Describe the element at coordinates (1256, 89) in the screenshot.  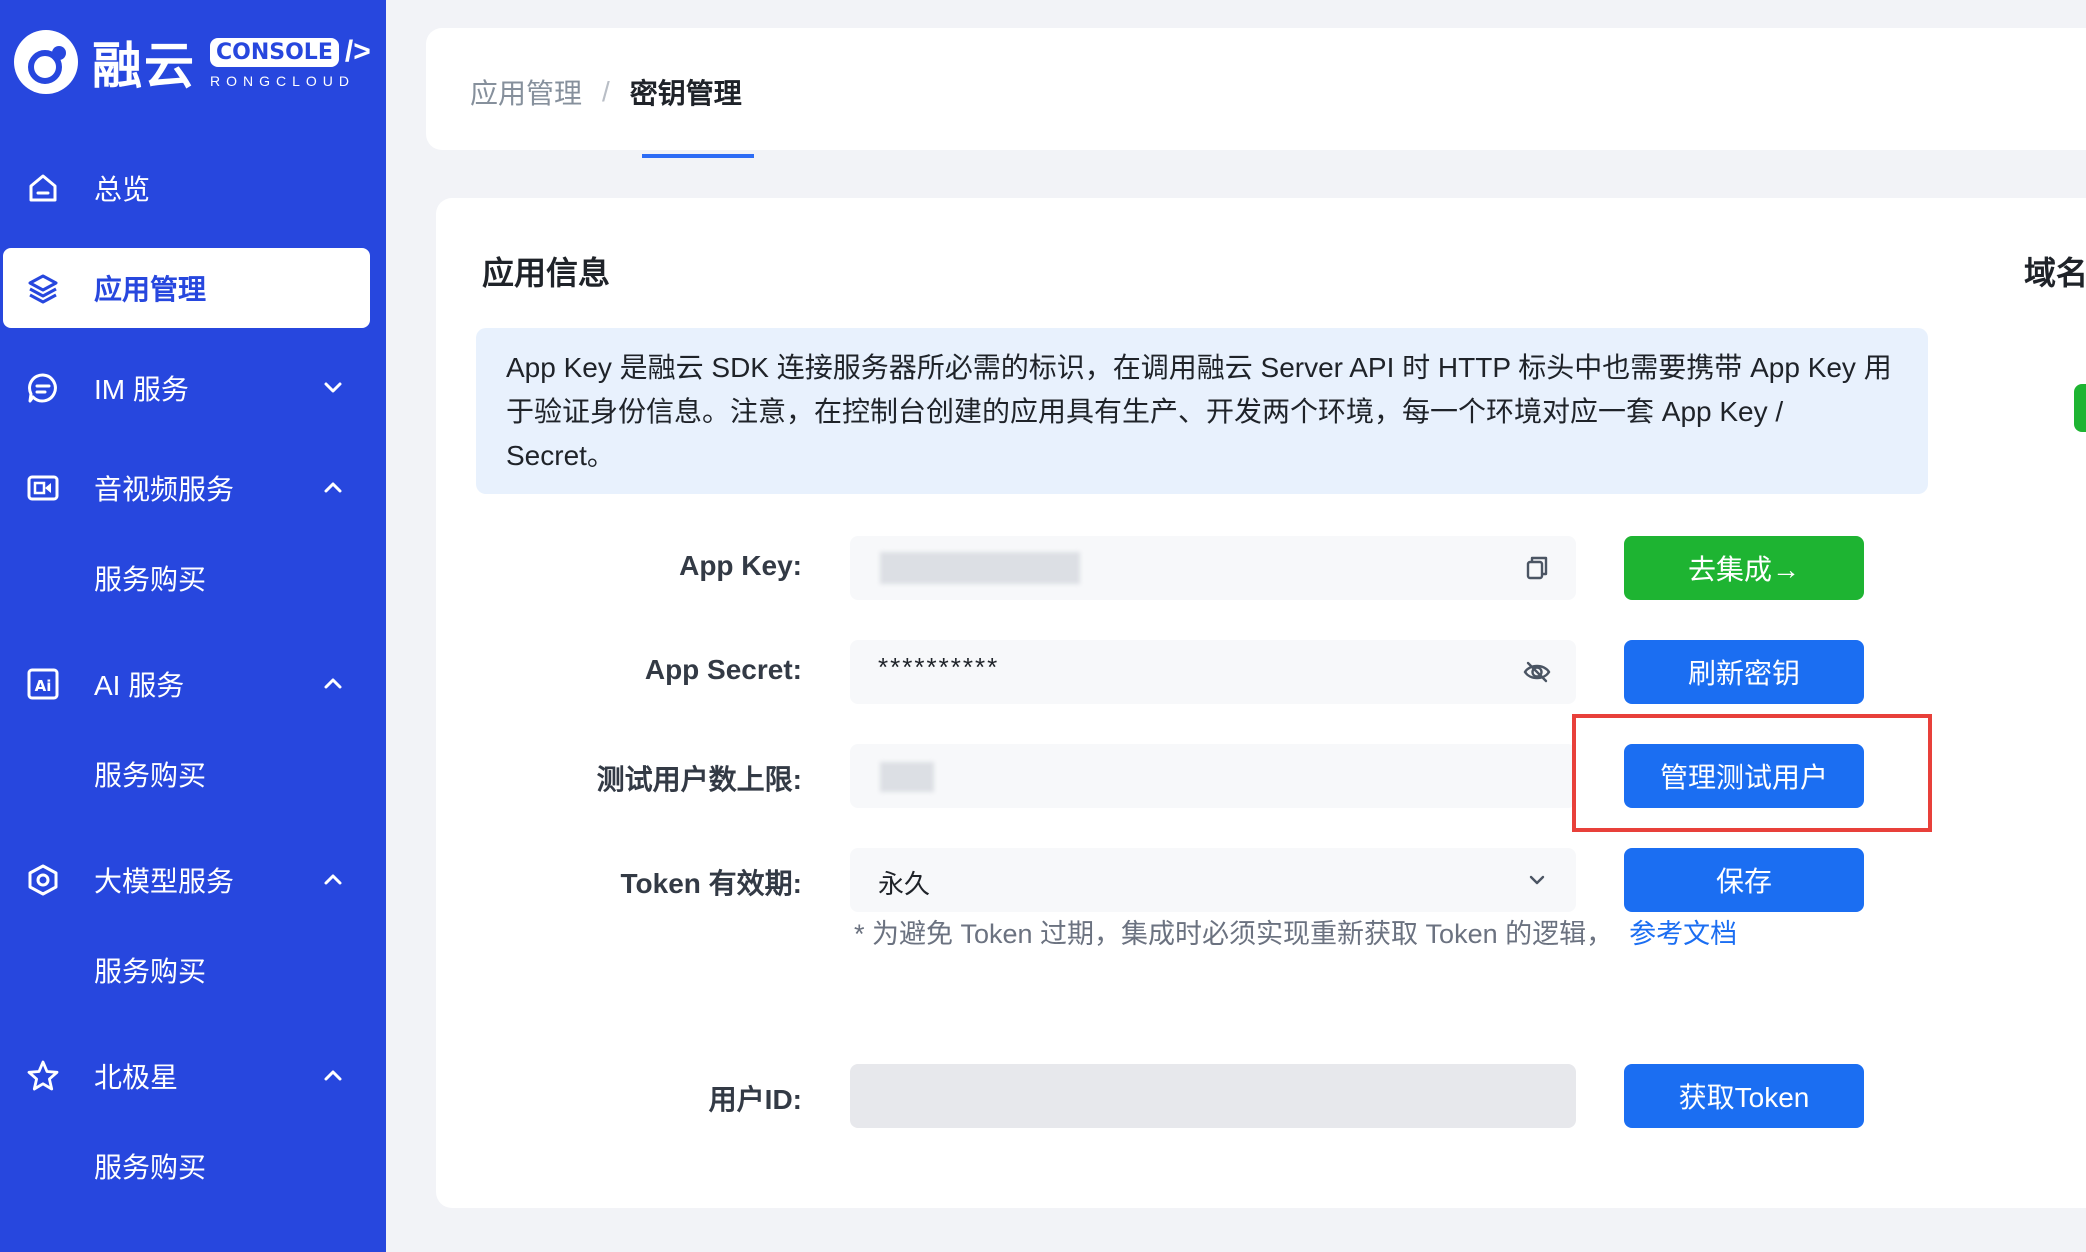
I see `page-header: 应用管理 / 密钥管理` at that location.